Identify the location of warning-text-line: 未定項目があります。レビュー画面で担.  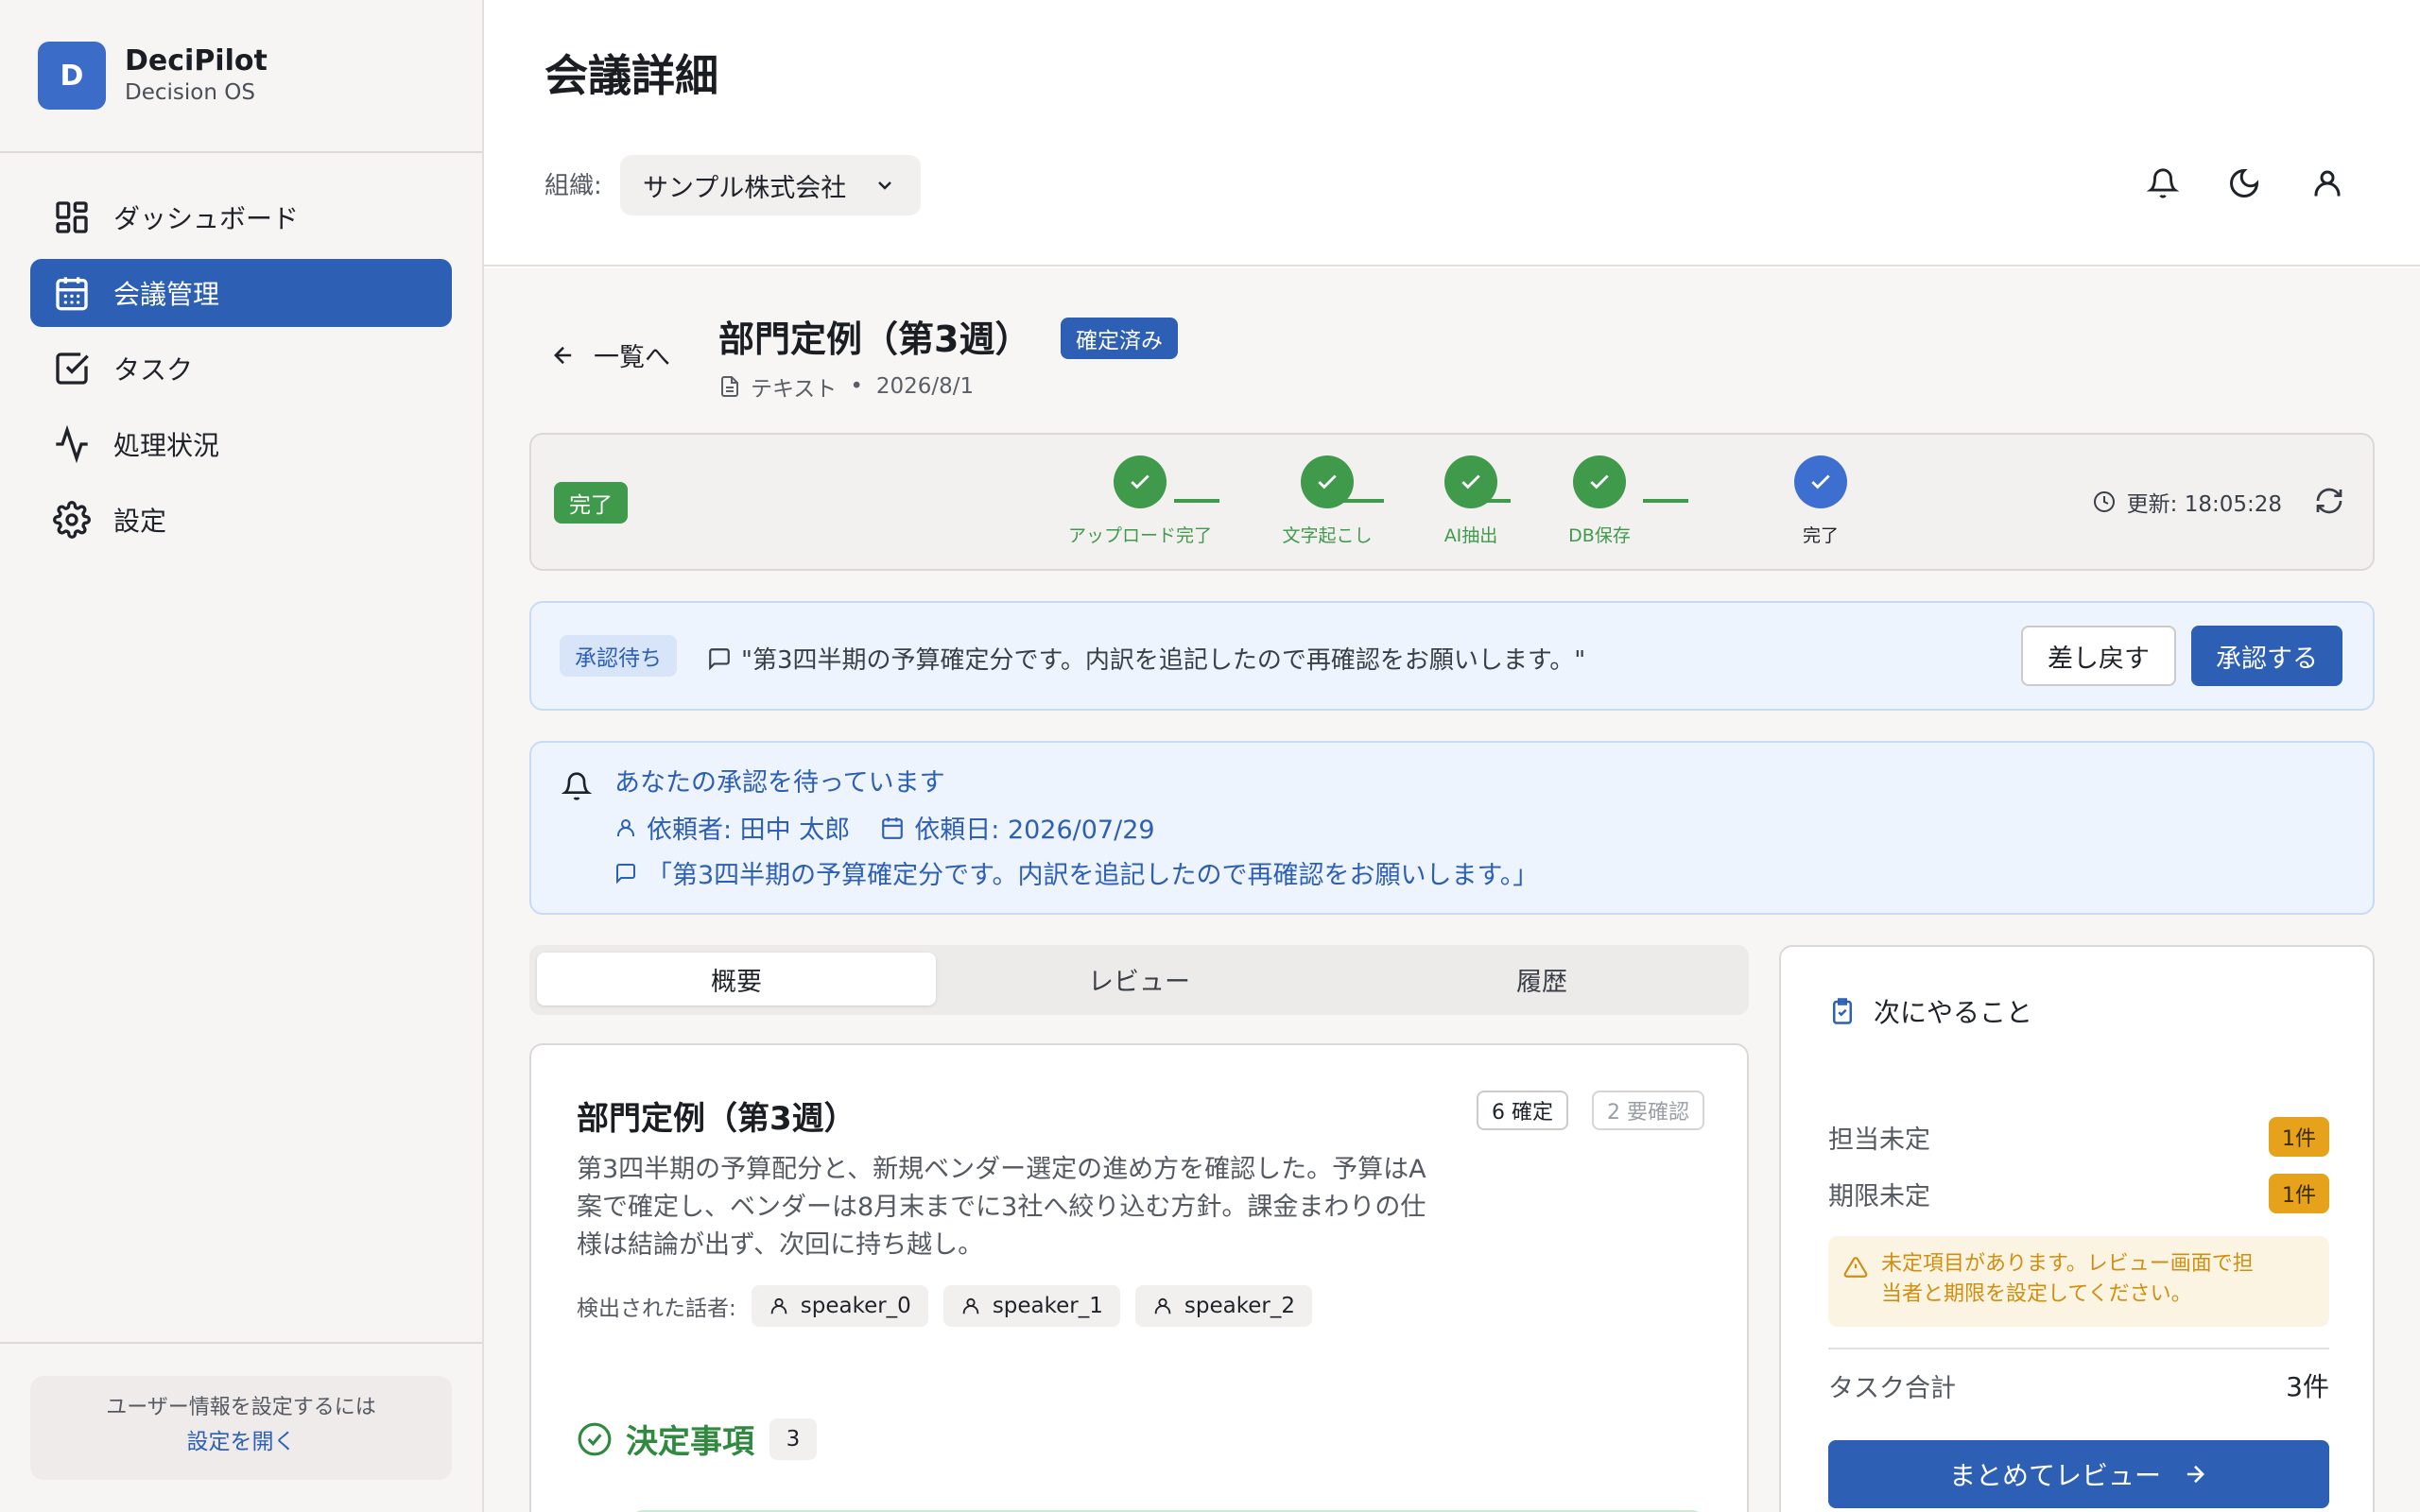
(2067, 1264).